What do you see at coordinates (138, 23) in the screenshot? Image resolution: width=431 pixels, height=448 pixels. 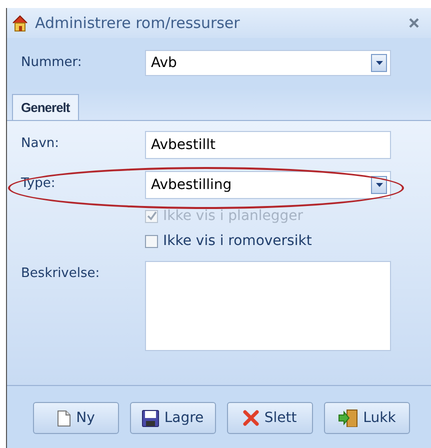 I see `window-title: Administrere rom/ressurser` at bounding box center [138, 23].